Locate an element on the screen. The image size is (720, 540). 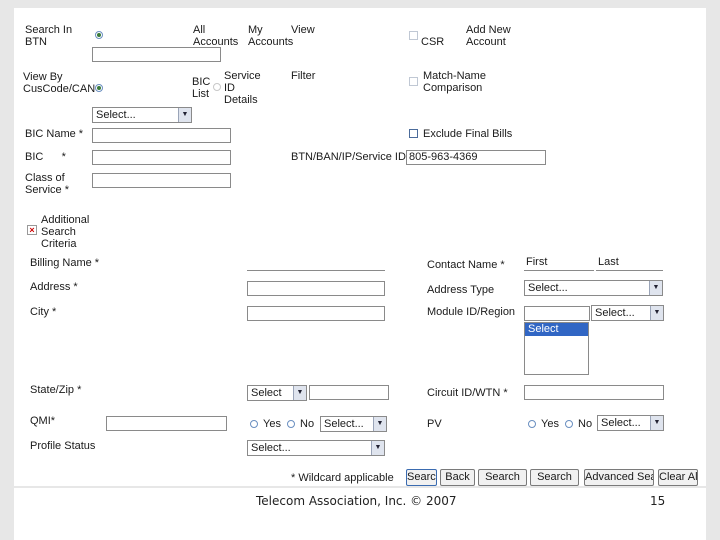
bic-list-label: BIC List is located at coordinates (201, 88).